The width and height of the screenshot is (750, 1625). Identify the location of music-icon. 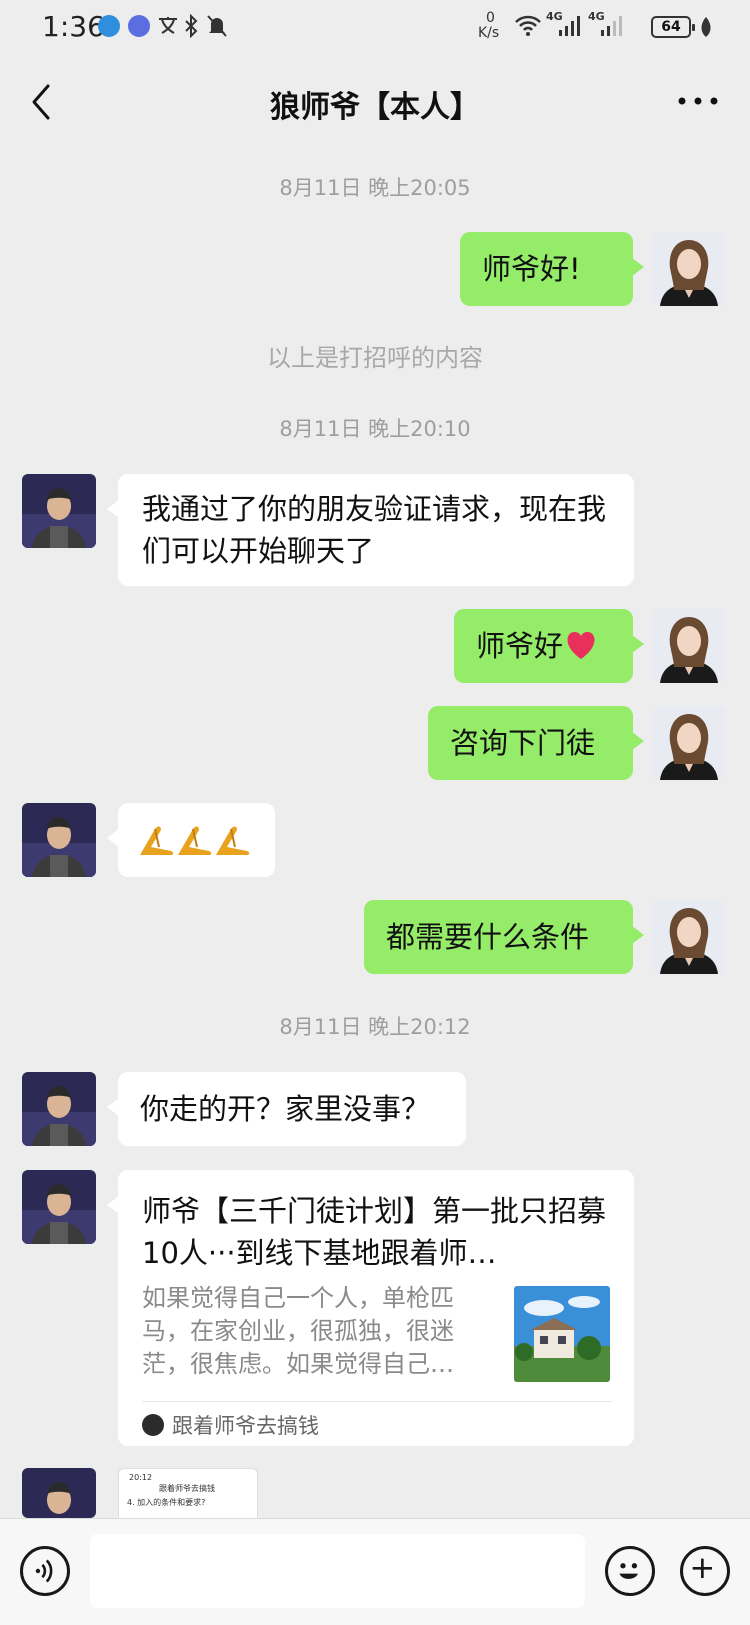
(139, 26).